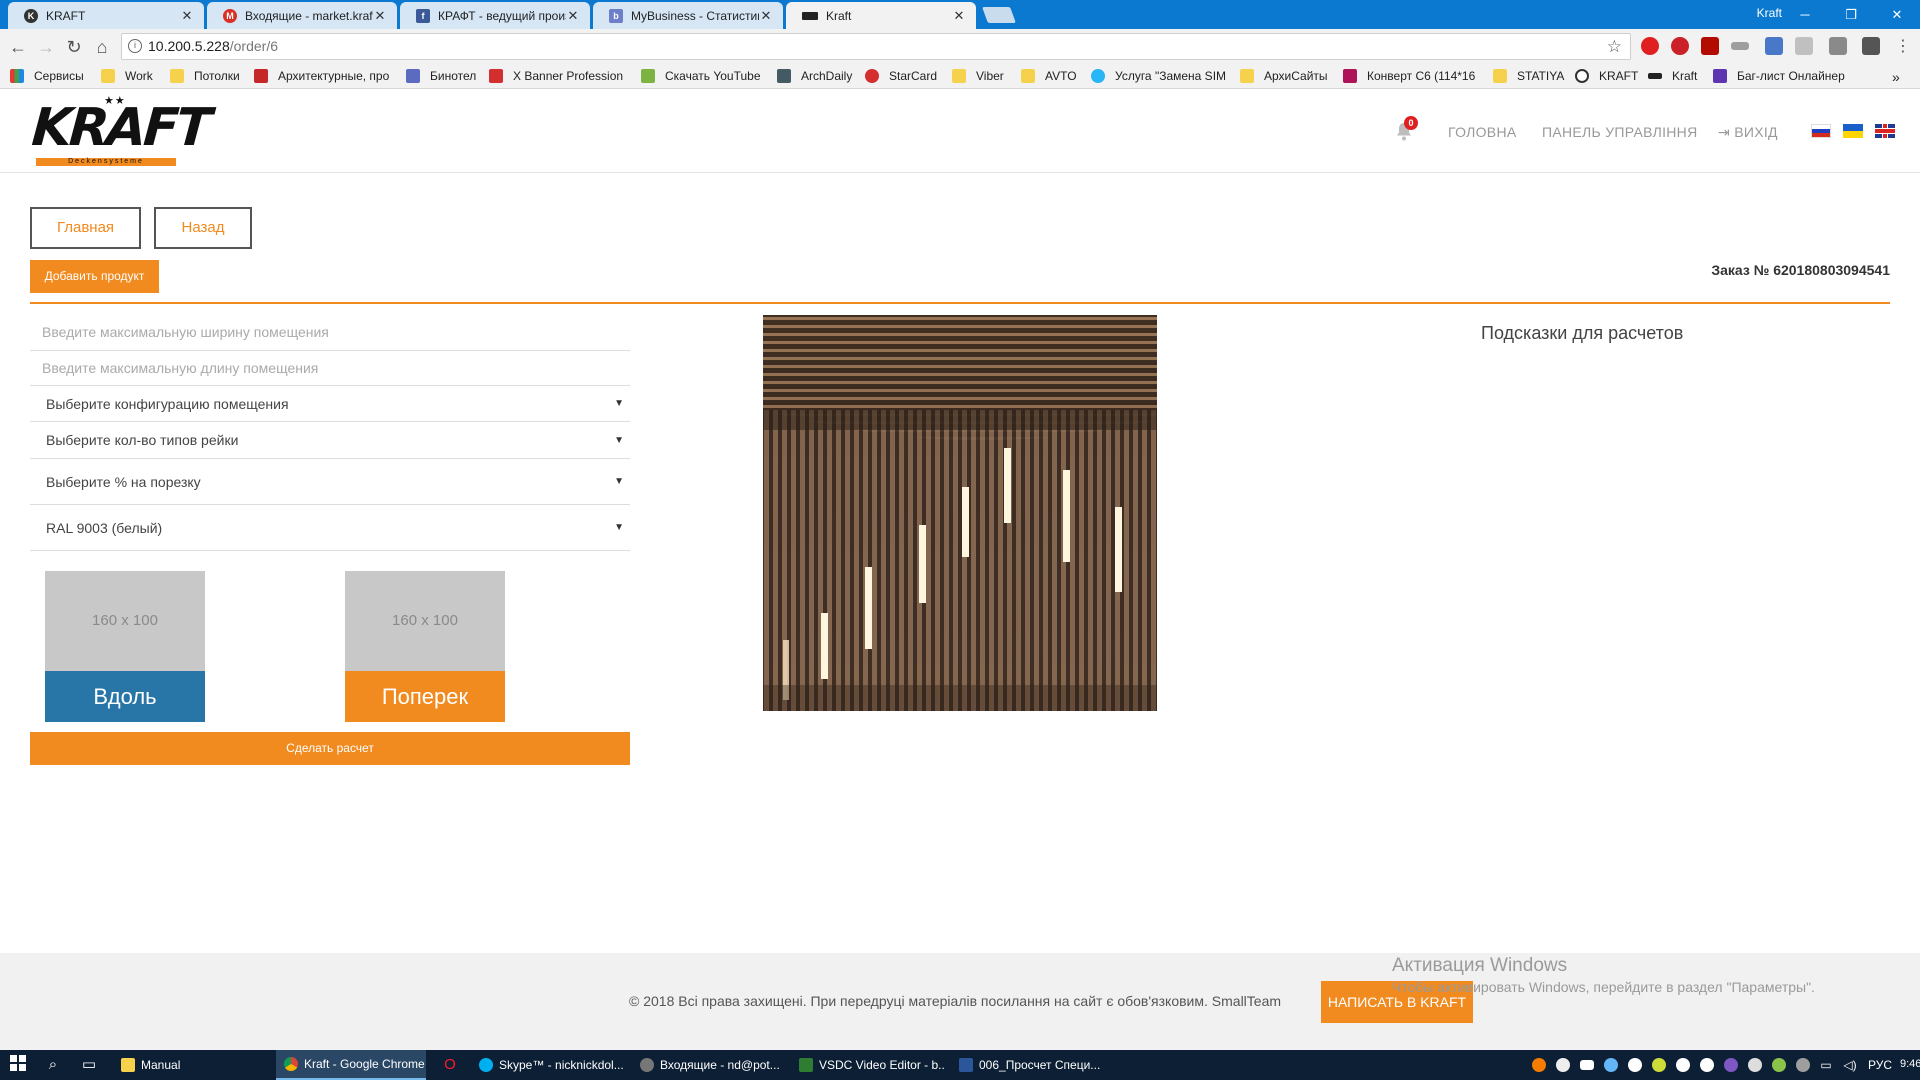 The image size is (1920, 1080). Describe the element at coordinates (1731, 1065) in the screenshot. I see `viber-icon` at that location.